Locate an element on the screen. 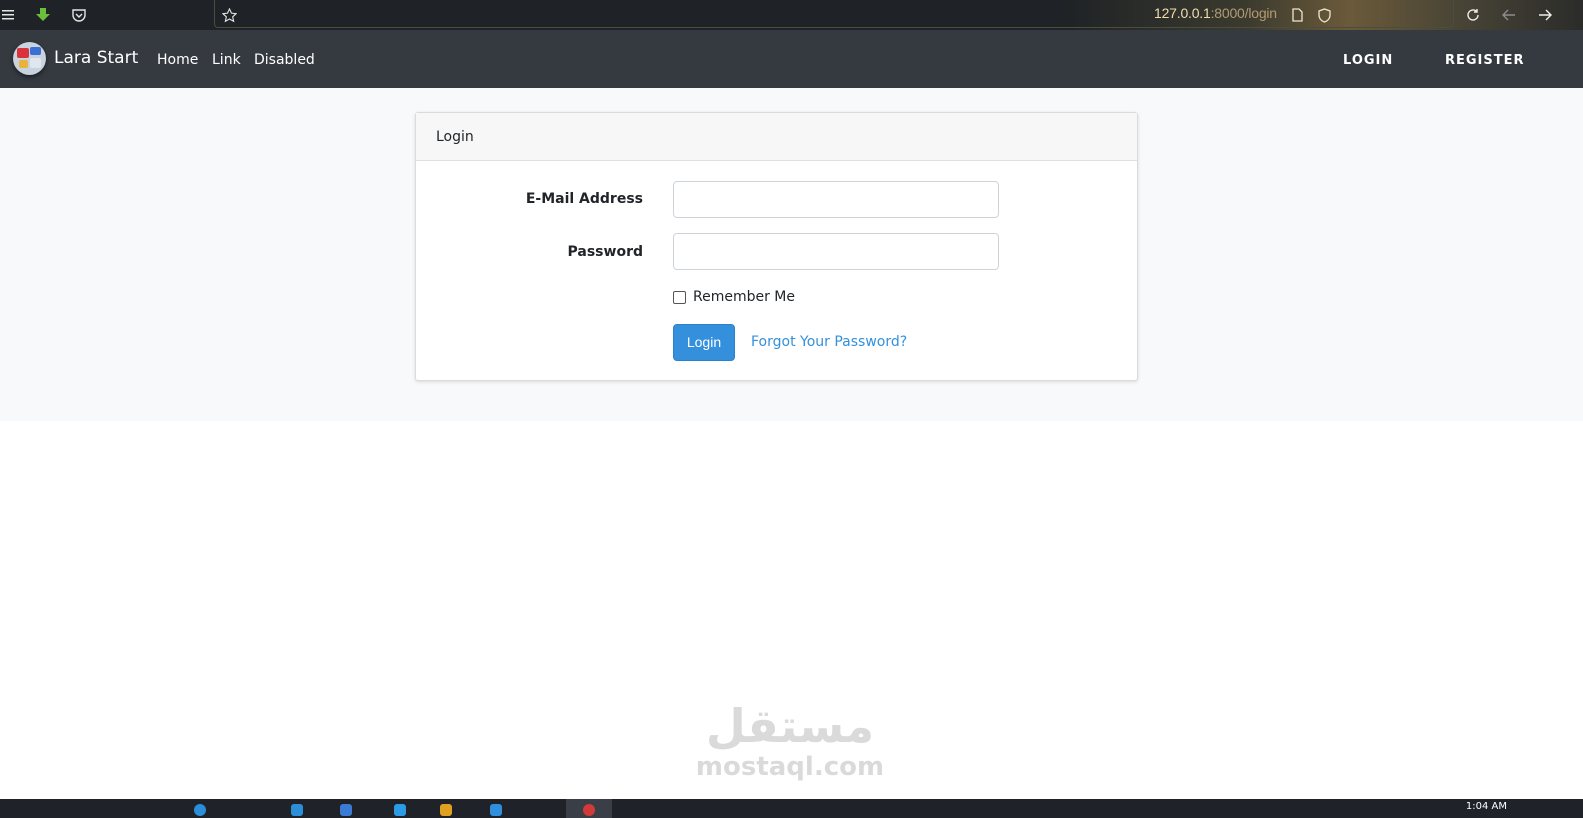 The height and width of the screenshot is (818, 1583). url-host: 127.0.0.1 is located at coordinates (1182, 13).